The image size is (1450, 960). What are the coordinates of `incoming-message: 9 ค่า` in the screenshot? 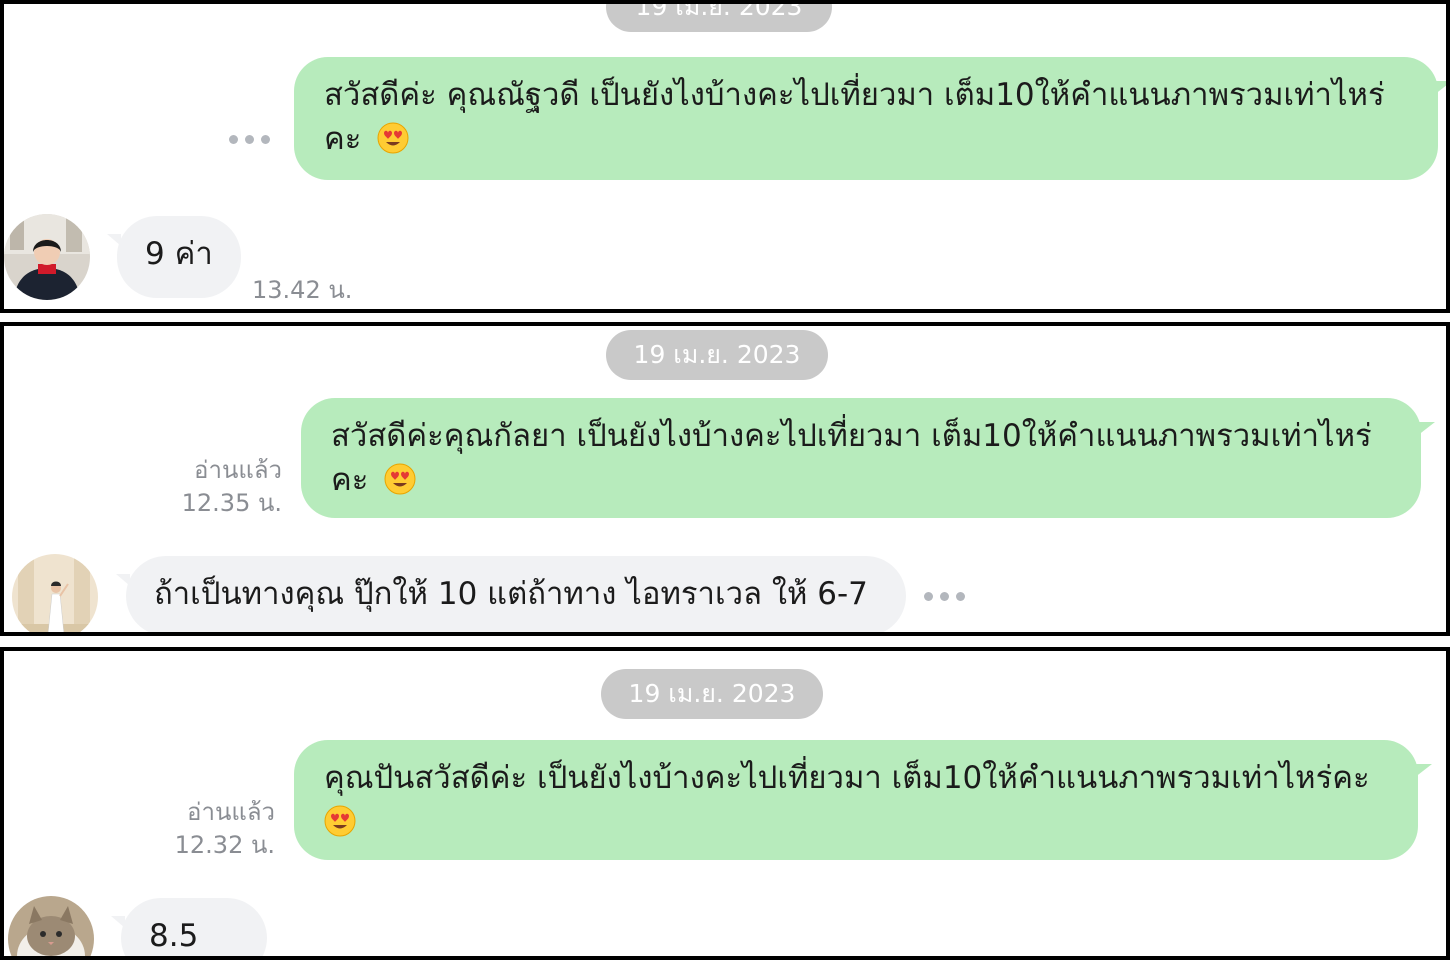 It's located at (174, 257).